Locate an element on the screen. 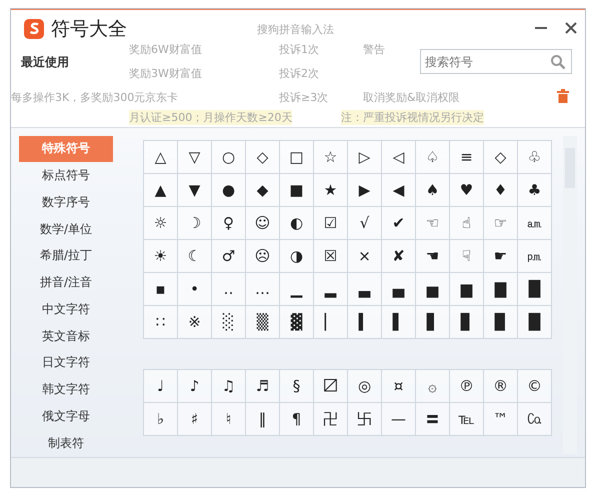 This screenshot has width=596, height=498. symbol-cell: ♮ is located at coordinates (229, 419).